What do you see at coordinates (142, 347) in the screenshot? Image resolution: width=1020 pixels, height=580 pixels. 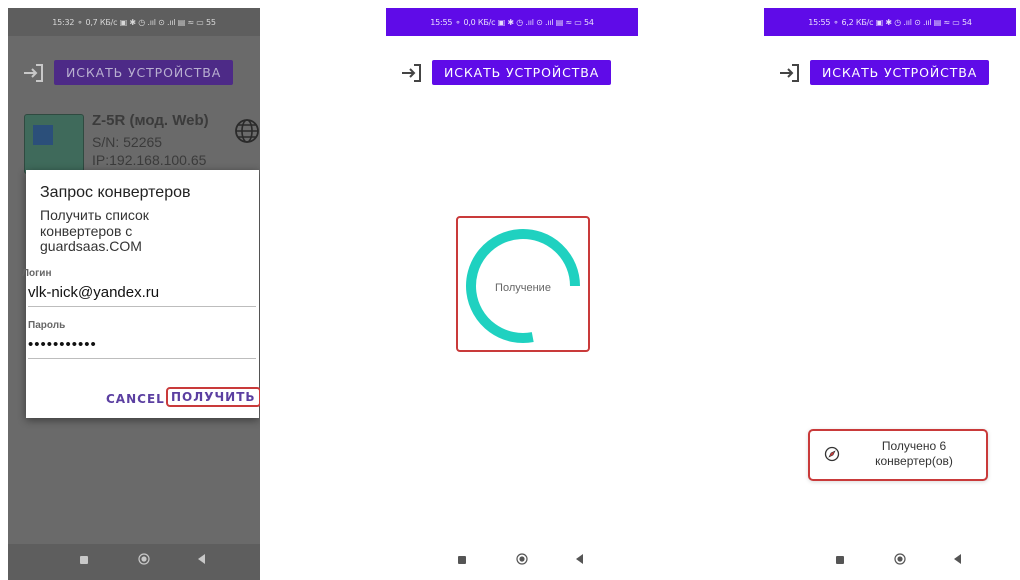 I see `password-field: •••••••••••` at bounding box center [142, 347].